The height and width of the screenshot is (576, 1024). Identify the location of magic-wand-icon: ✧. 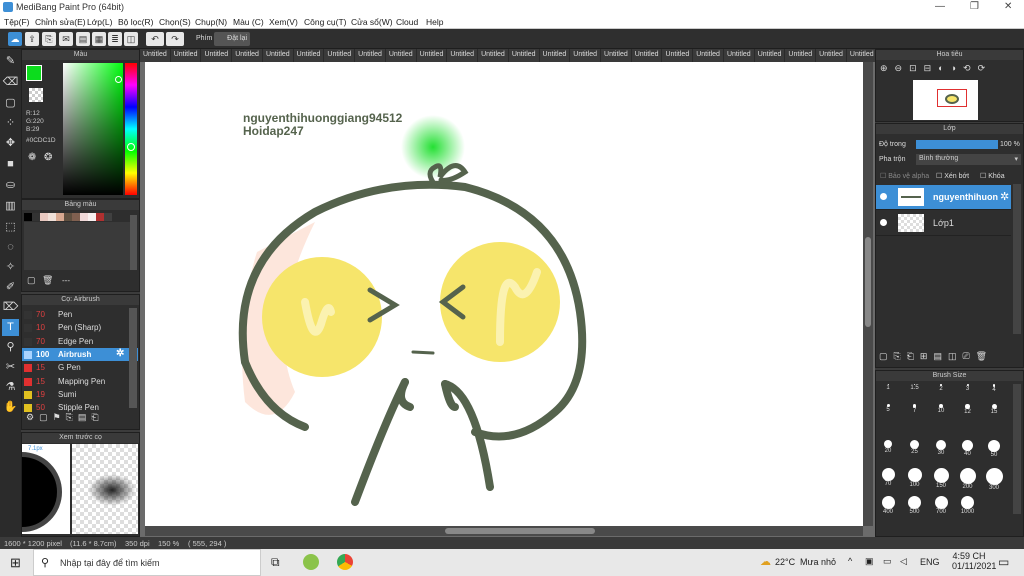
(10, 267).